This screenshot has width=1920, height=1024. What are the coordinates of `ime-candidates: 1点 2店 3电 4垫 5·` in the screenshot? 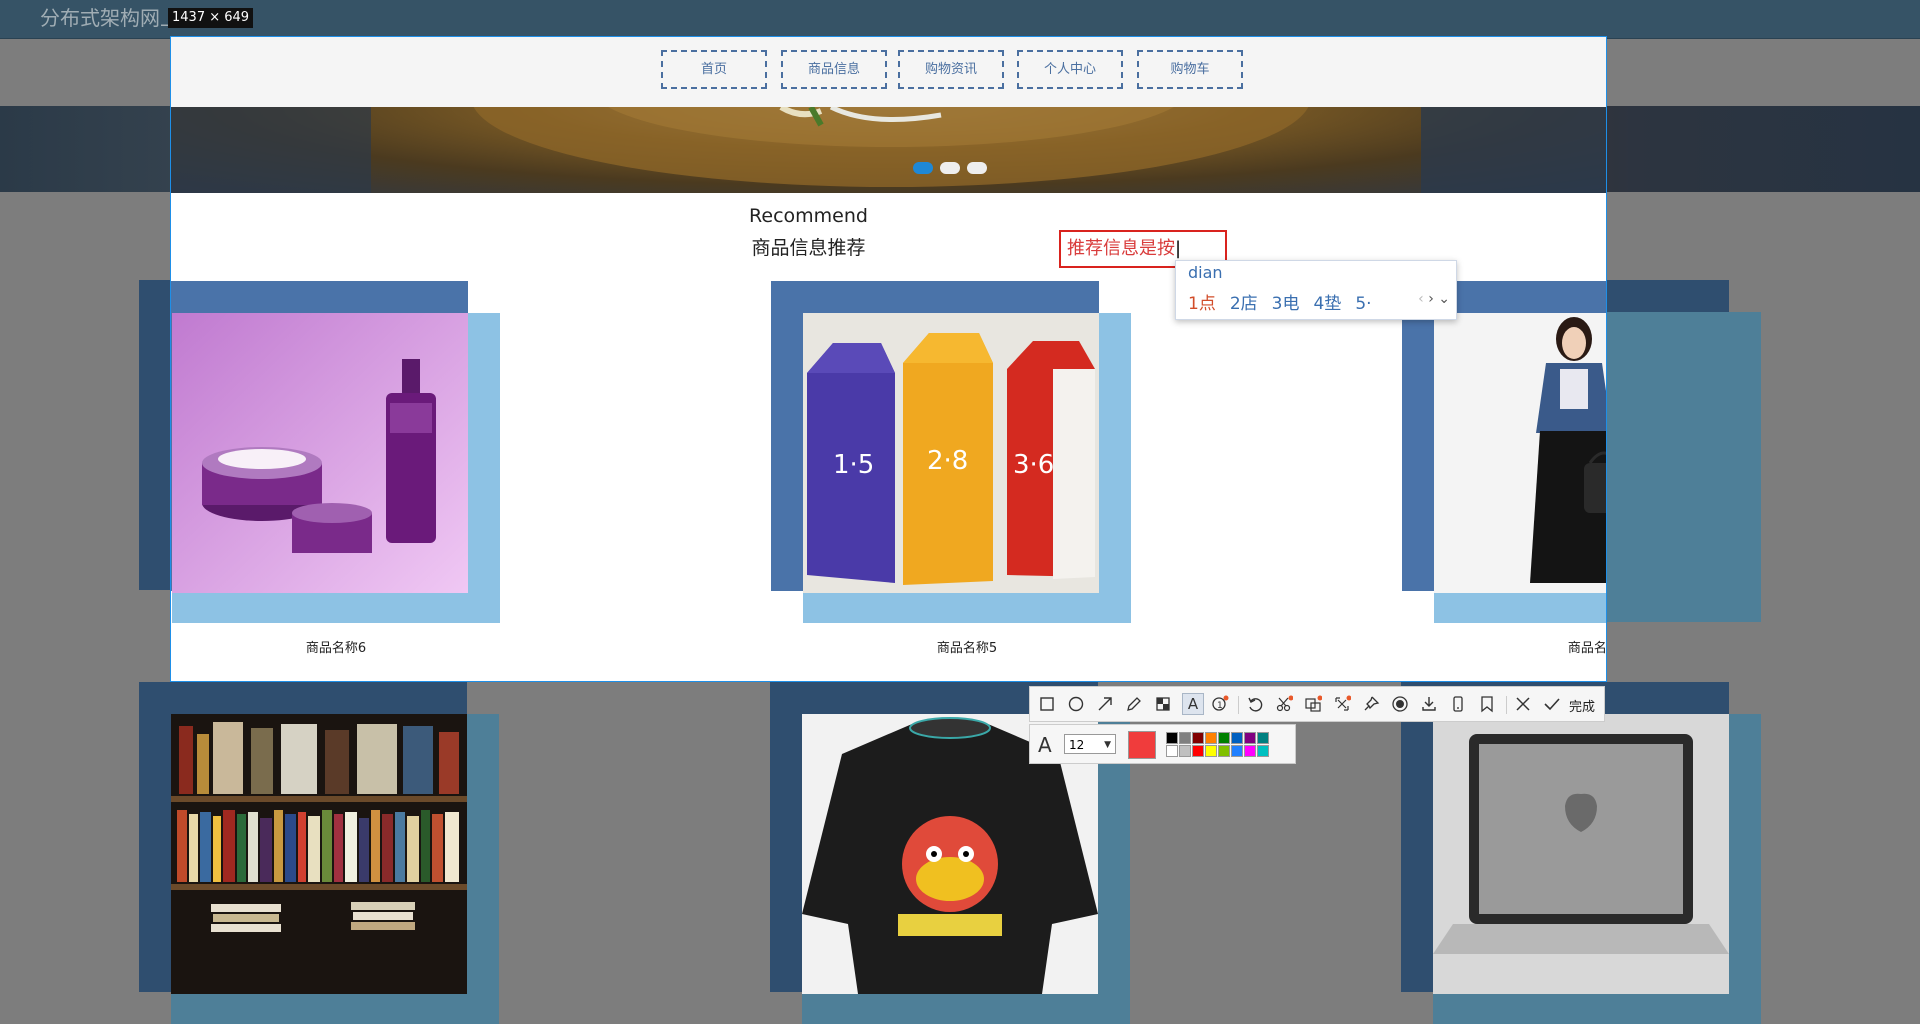 It's located at (1287, 301).